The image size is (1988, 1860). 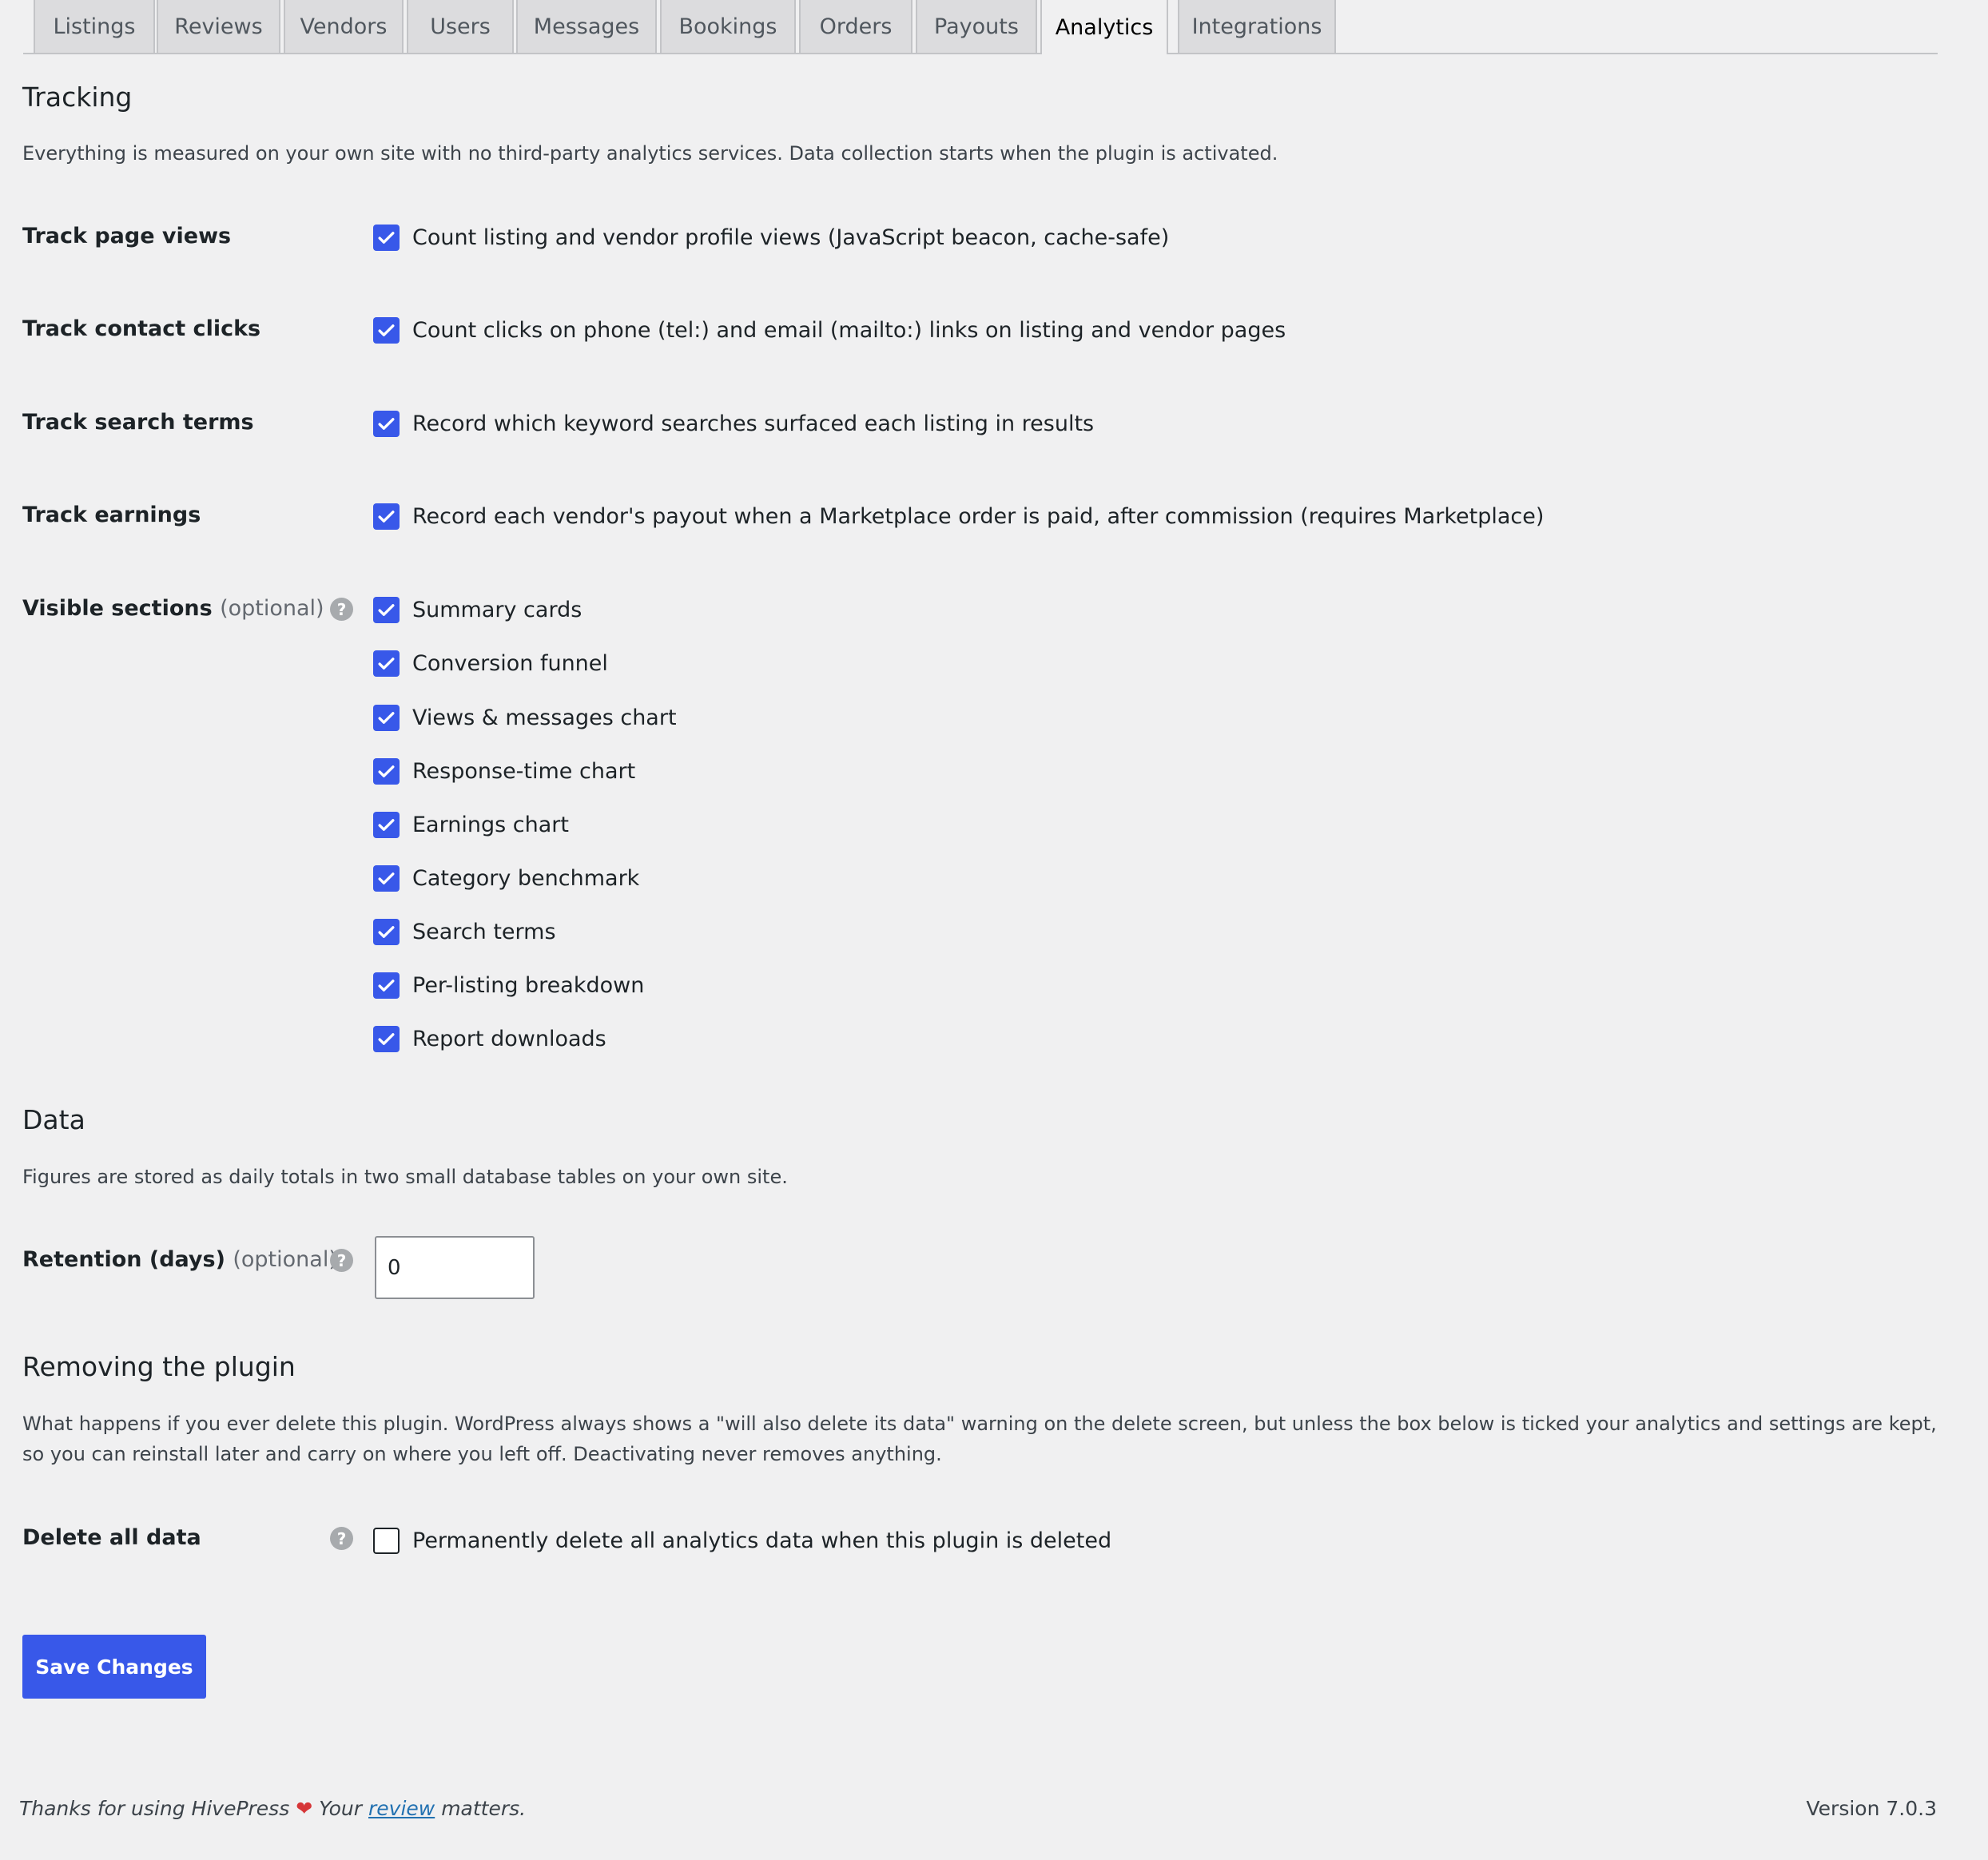 I want to click on track-contact-clicks-checkbox, so click(x=386, y=330).